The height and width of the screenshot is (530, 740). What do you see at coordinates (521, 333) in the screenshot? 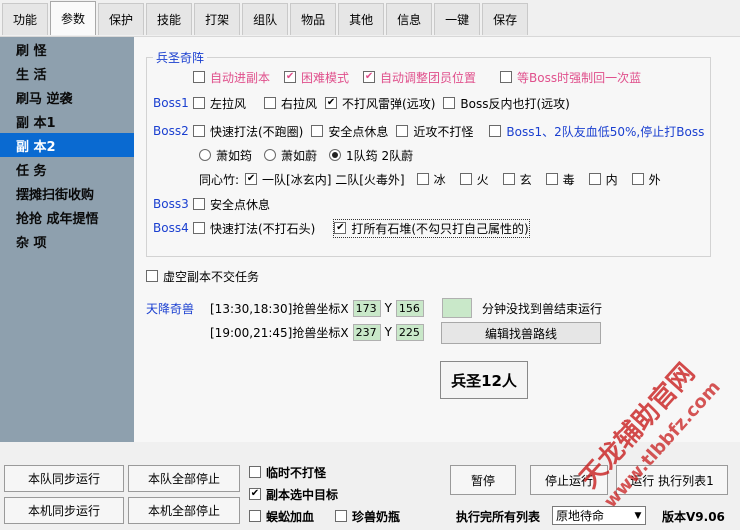
I see `edit-route-button: 编辑找兽路线` at bounding box center [521, 333].